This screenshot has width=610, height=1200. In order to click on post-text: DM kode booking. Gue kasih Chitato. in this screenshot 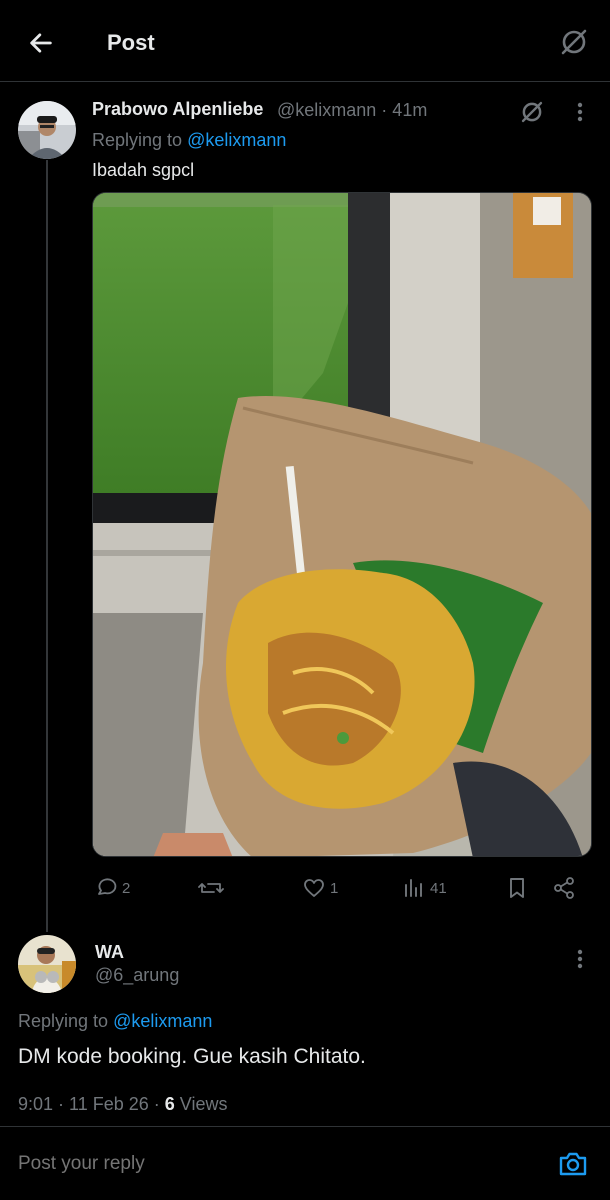, I will do `click(192, 1056)`.